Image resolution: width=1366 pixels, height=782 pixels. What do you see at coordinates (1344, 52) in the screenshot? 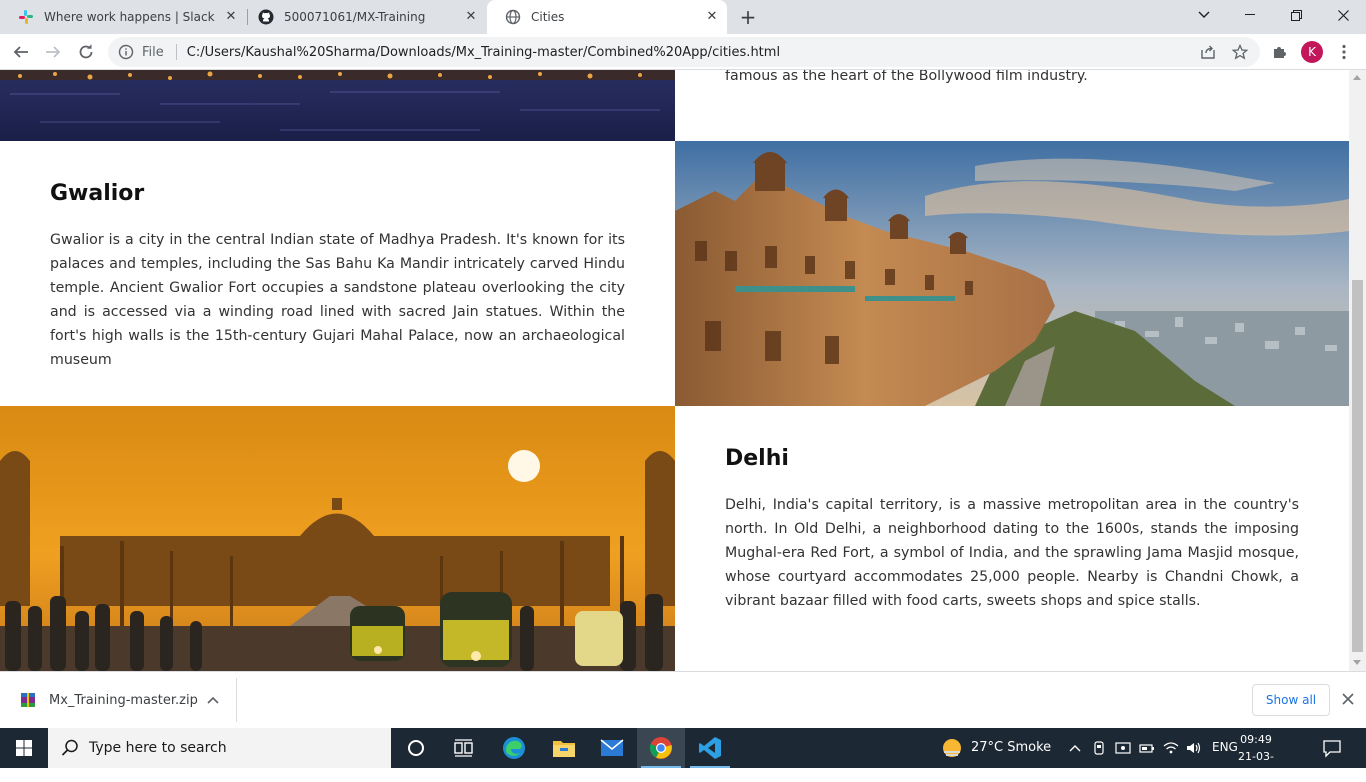
I see `menu-kebab-icon` at bounding box center [1344, 52].